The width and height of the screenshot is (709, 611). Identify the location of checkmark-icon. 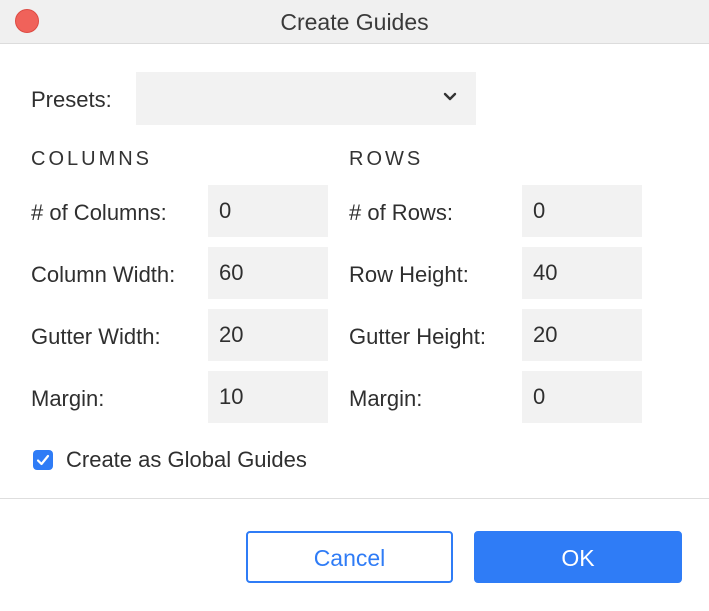
(43, 460).